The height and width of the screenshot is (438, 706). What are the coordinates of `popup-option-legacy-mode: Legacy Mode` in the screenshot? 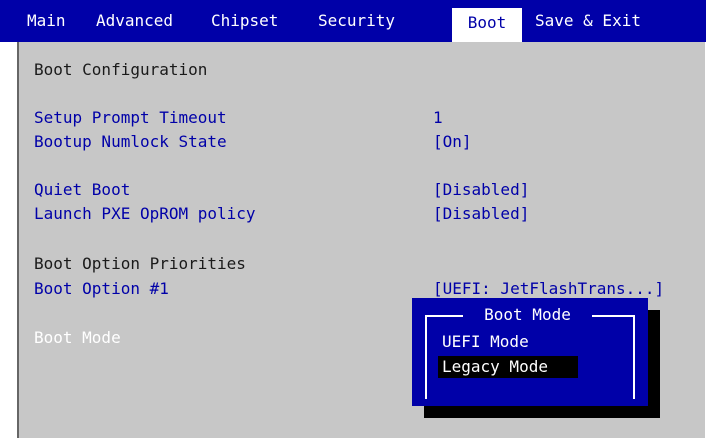 It's located at (508, 367).